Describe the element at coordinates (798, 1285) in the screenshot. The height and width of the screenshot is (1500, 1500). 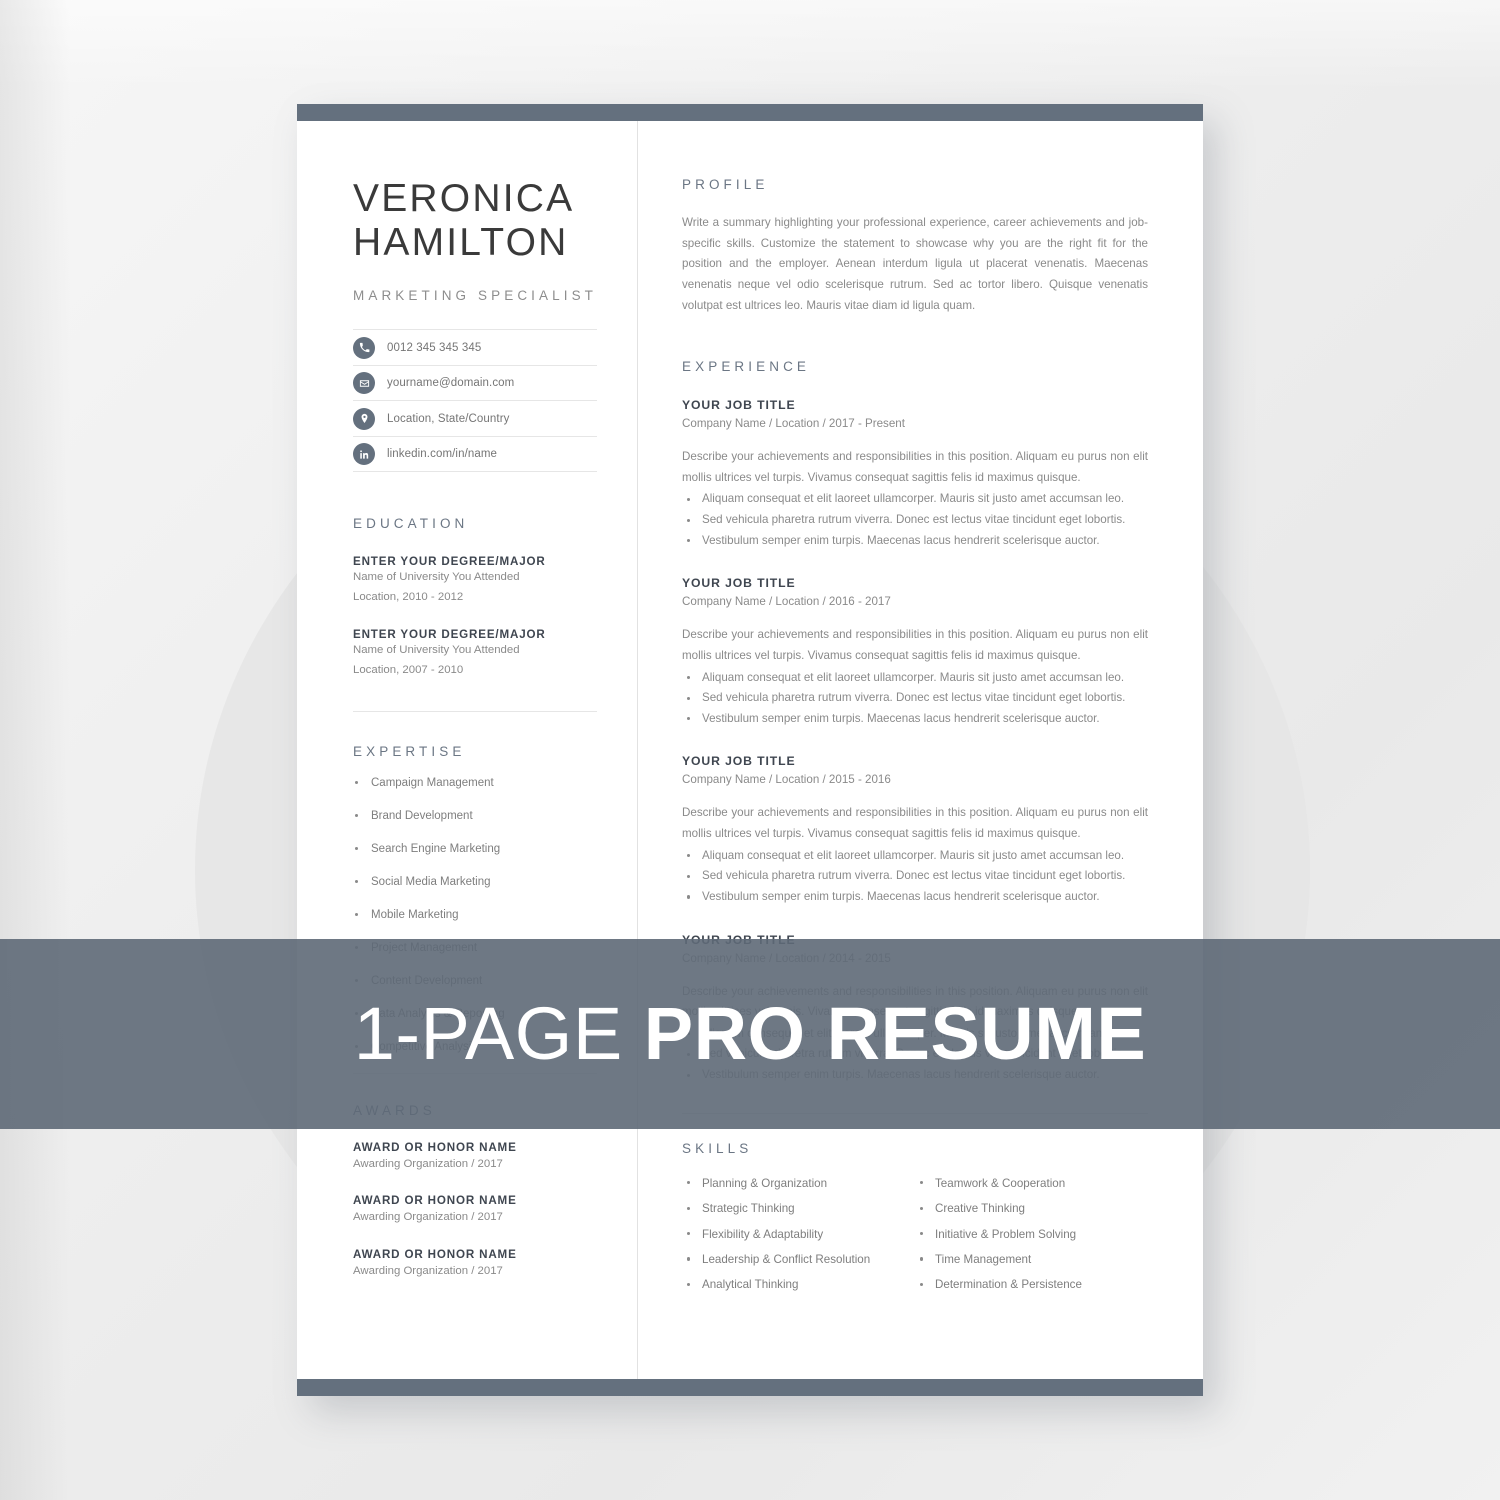
I see `list-item: Analytical Thinking` at that location.